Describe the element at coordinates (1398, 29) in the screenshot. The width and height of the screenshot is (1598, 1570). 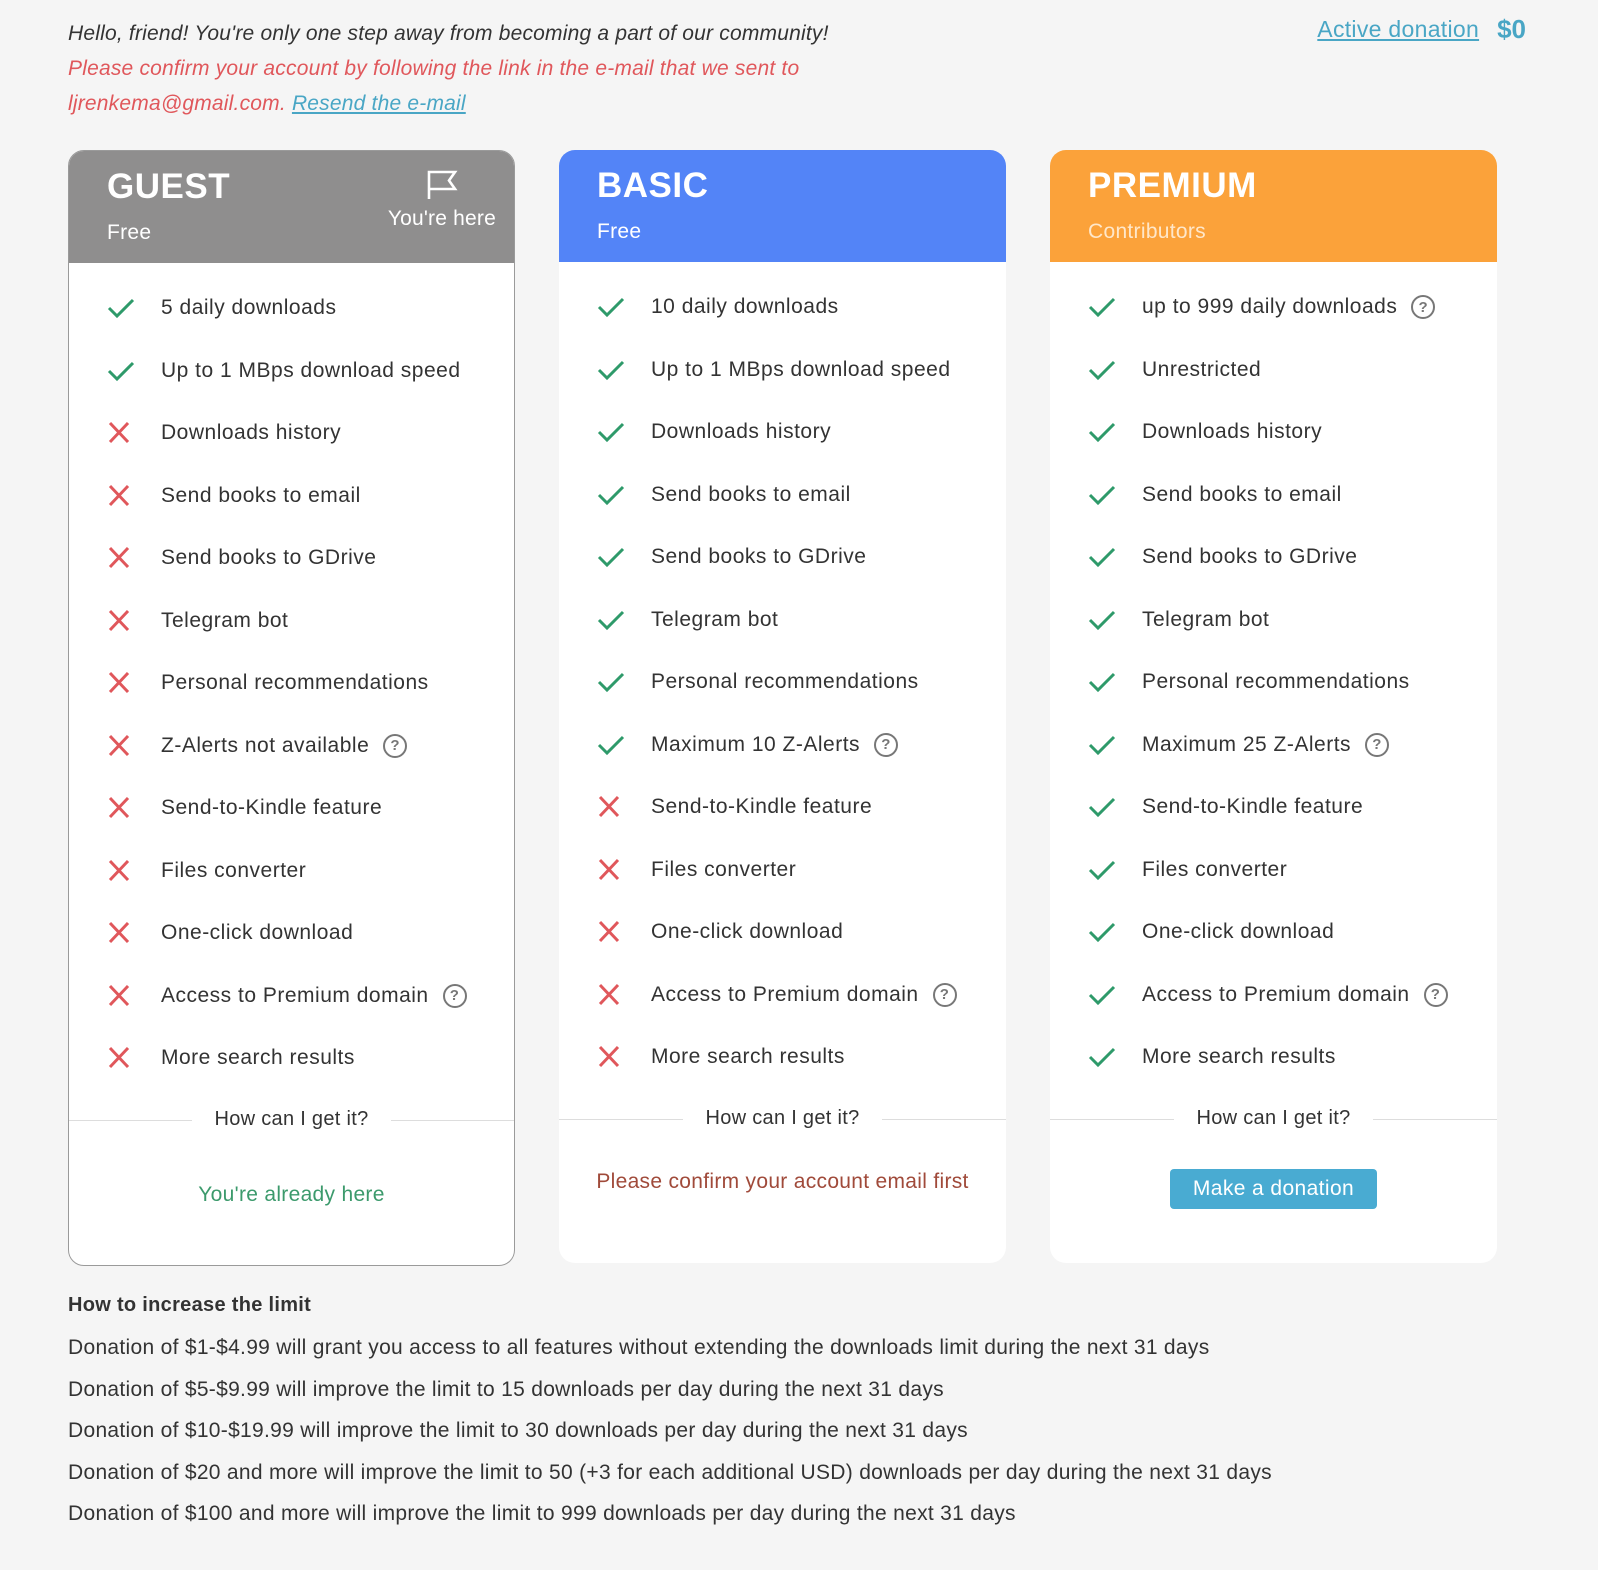
I see `active-donation-link: Active donation` at that location.